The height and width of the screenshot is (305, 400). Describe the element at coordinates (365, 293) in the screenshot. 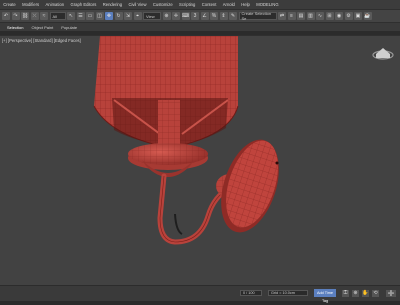

I see `pan-icon: ✋` at that location.